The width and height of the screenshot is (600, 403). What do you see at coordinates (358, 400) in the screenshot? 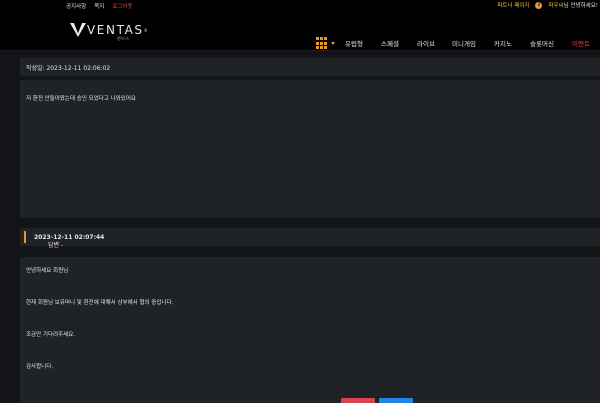
I see `delete-button` at bounding box center [358, 400].